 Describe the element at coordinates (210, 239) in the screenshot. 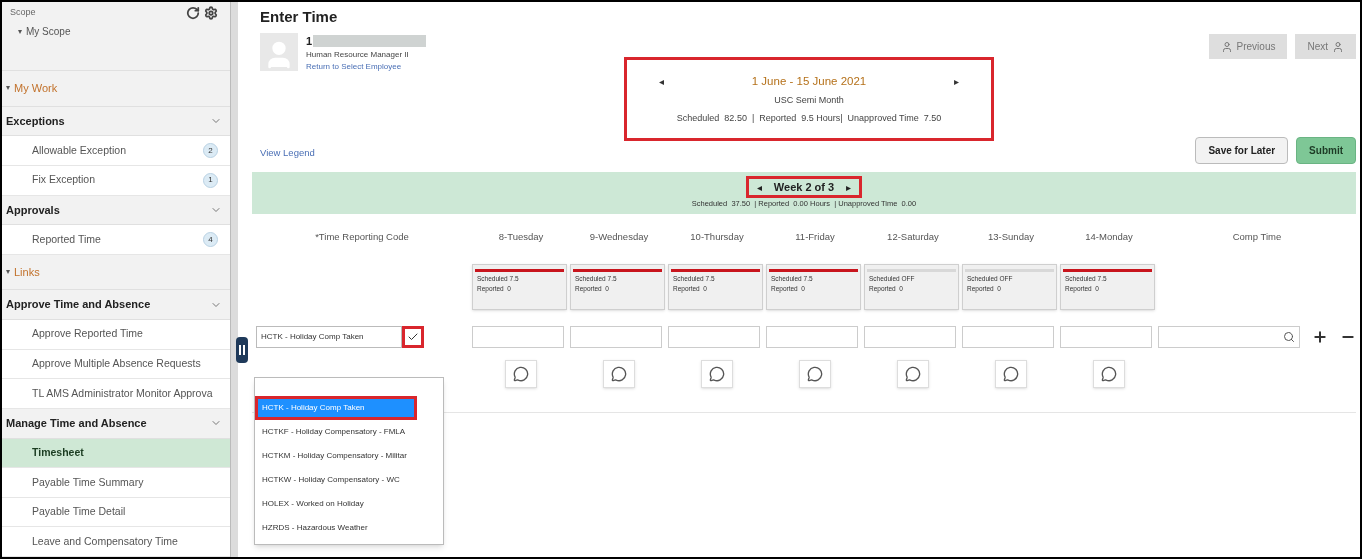

I see `count-badge: 4` at that location.